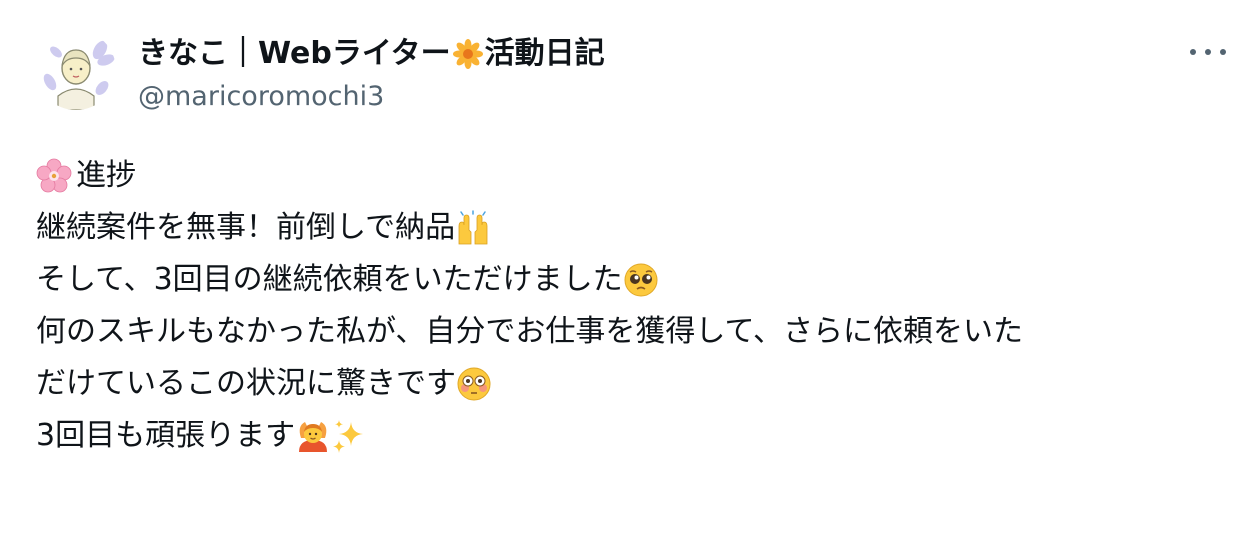  I want to click on raising-hands-icon, so click(473, 227).